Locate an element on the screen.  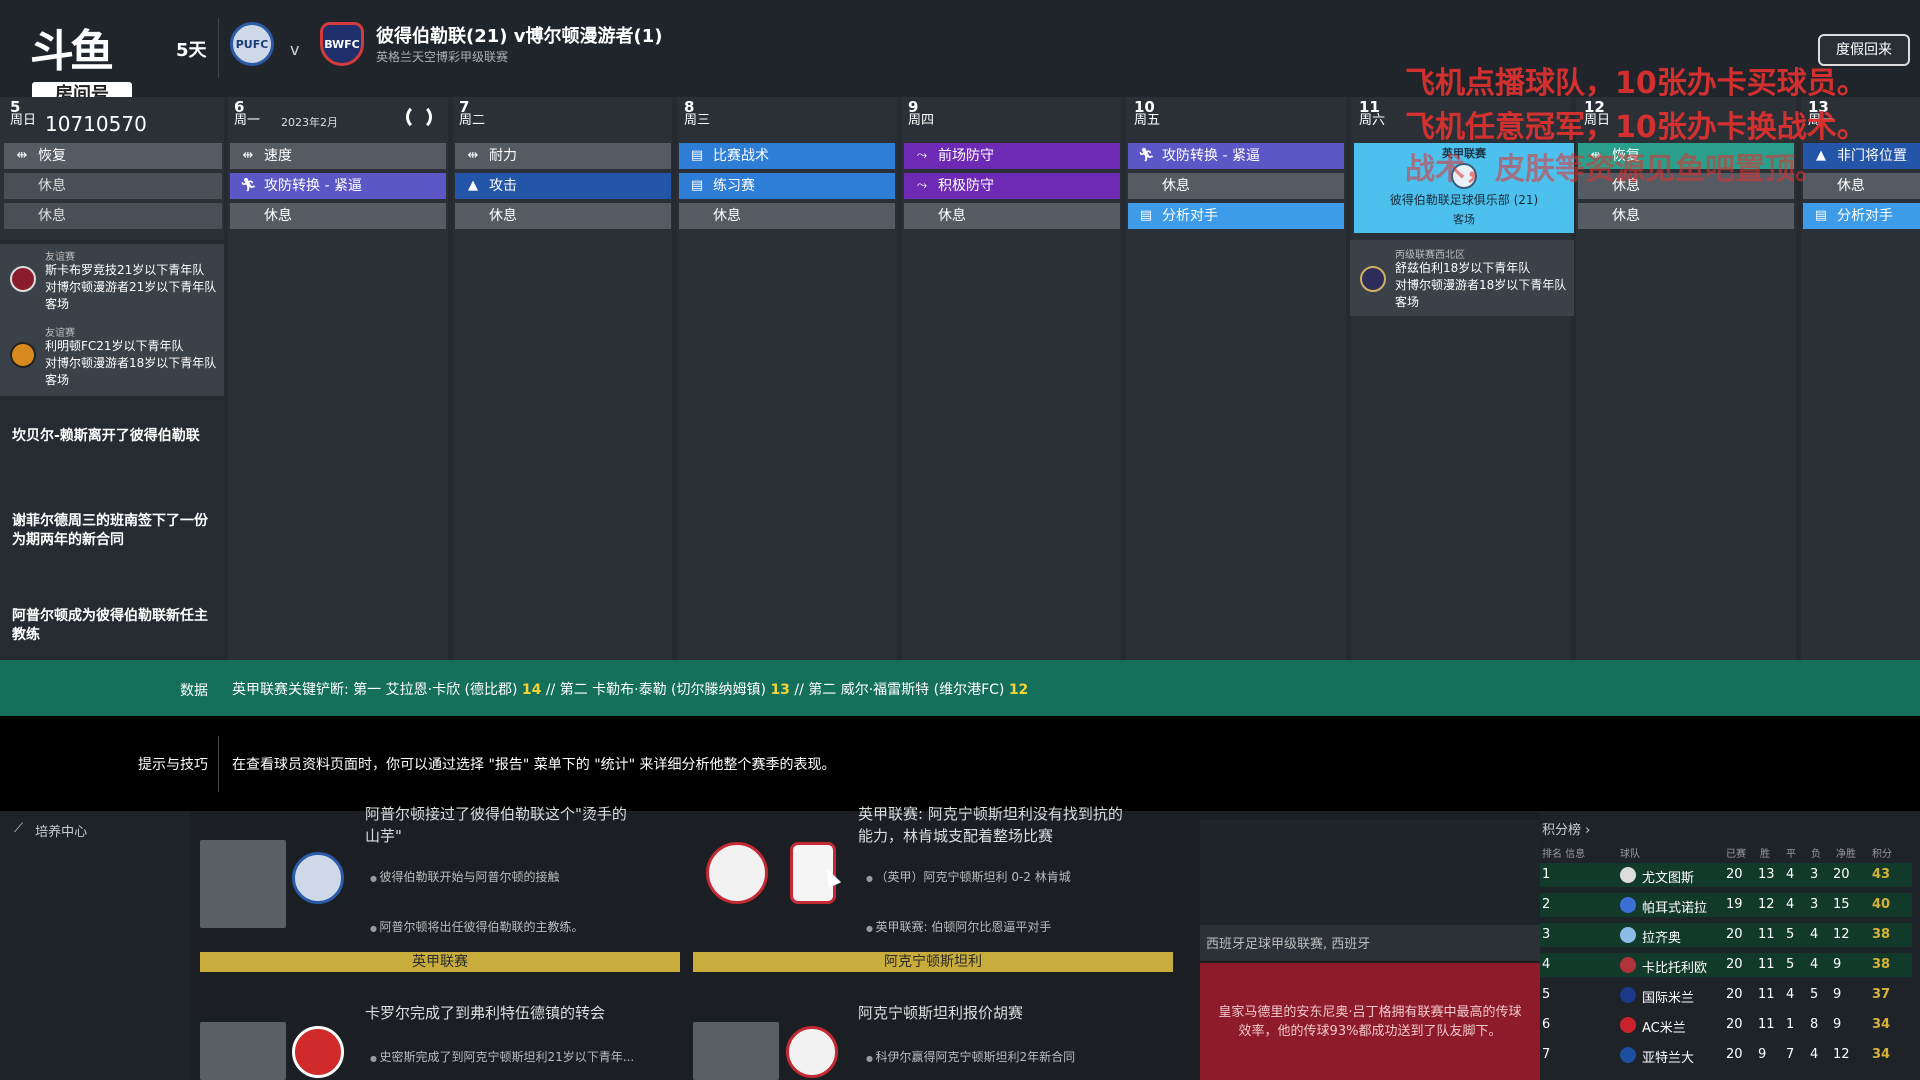
cell-team: AC米兰 is located at coordinates (1664, 1026).